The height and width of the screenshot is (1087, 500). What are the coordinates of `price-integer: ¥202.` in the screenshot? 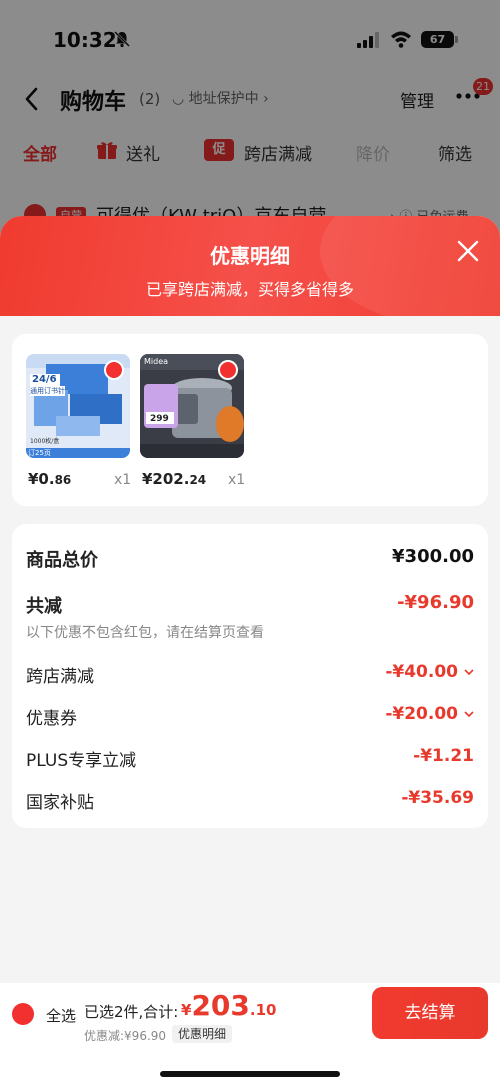 It's located at (166, 479).